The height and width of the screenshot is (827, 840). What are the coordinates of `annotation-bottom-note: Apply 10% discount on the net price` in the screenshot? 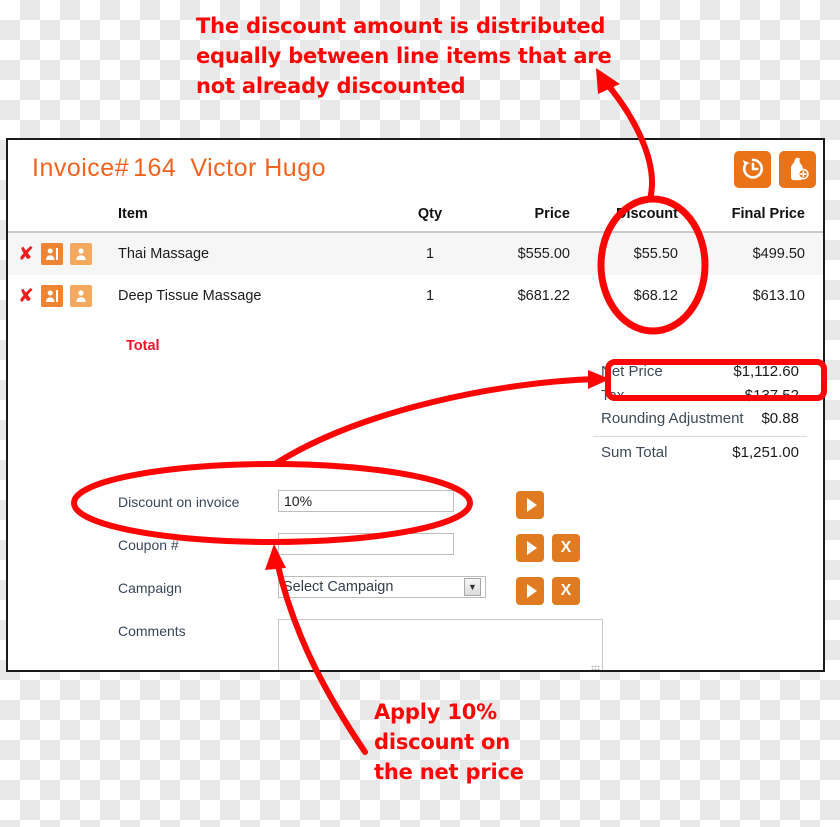 It's located at (449, 742).